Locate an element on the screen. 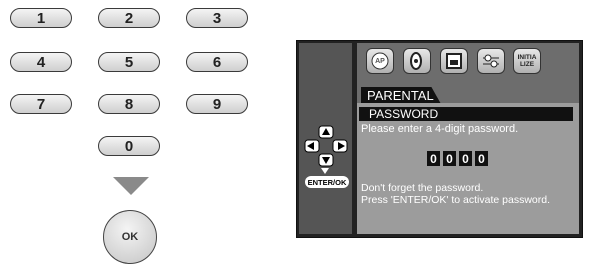 Image resolution: width=590 pixels, height=265 pixels. small-down-arrow-icon is located at coordinates (325, 171).